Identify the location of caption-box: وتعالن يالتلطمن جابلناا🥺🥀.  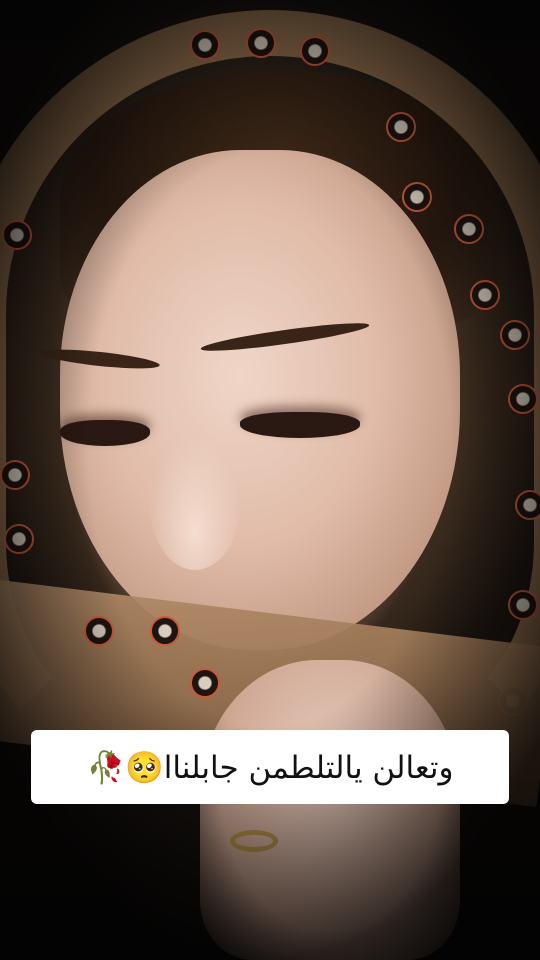
(270, 767).